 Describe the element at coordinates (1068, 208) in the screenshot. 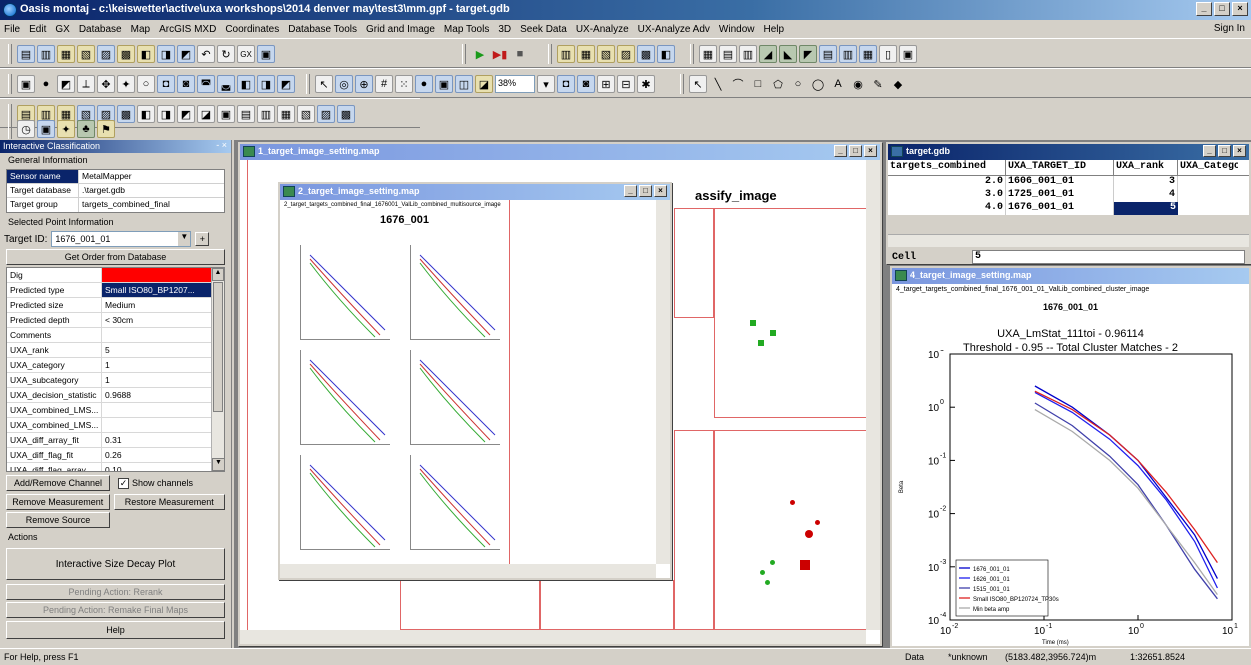

I see `database-row-selected: 4.0 1676_001_01 5` at that location.